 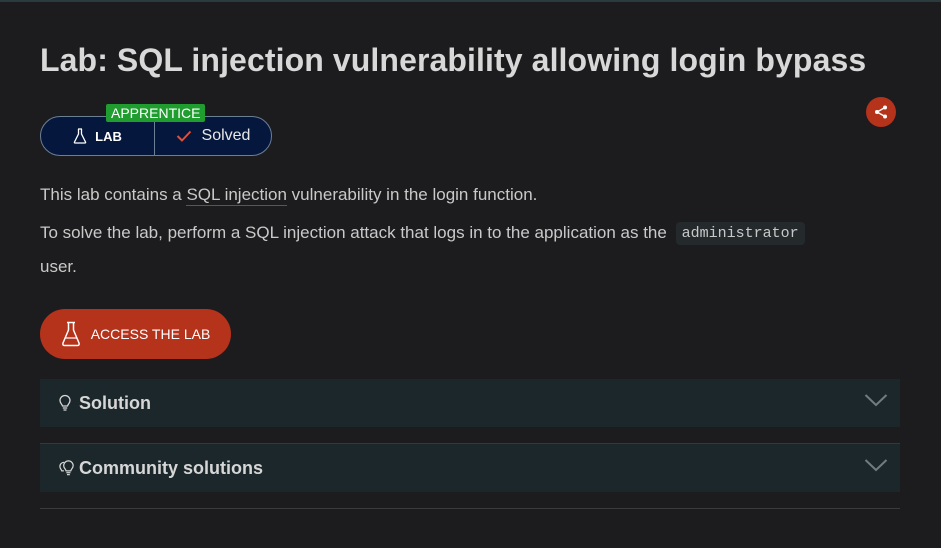 What do you see at coordinates (67, 403) in the screenshot?
I see `lightbulb-icon` at bounding box center [67, 403].